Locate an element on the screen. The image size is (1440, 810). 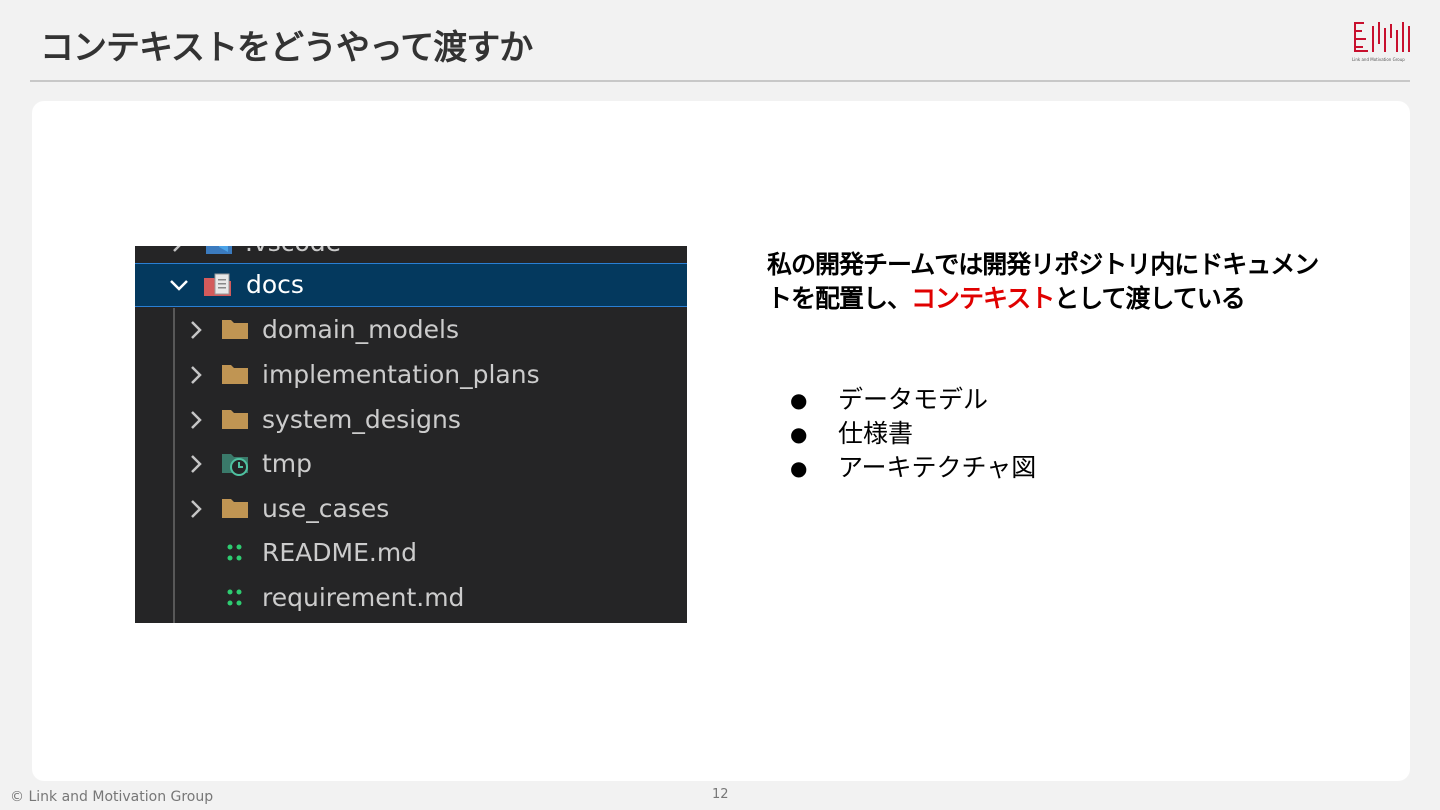
company-logo: Link and Motivation Group is located at coordinates (1382, 43).